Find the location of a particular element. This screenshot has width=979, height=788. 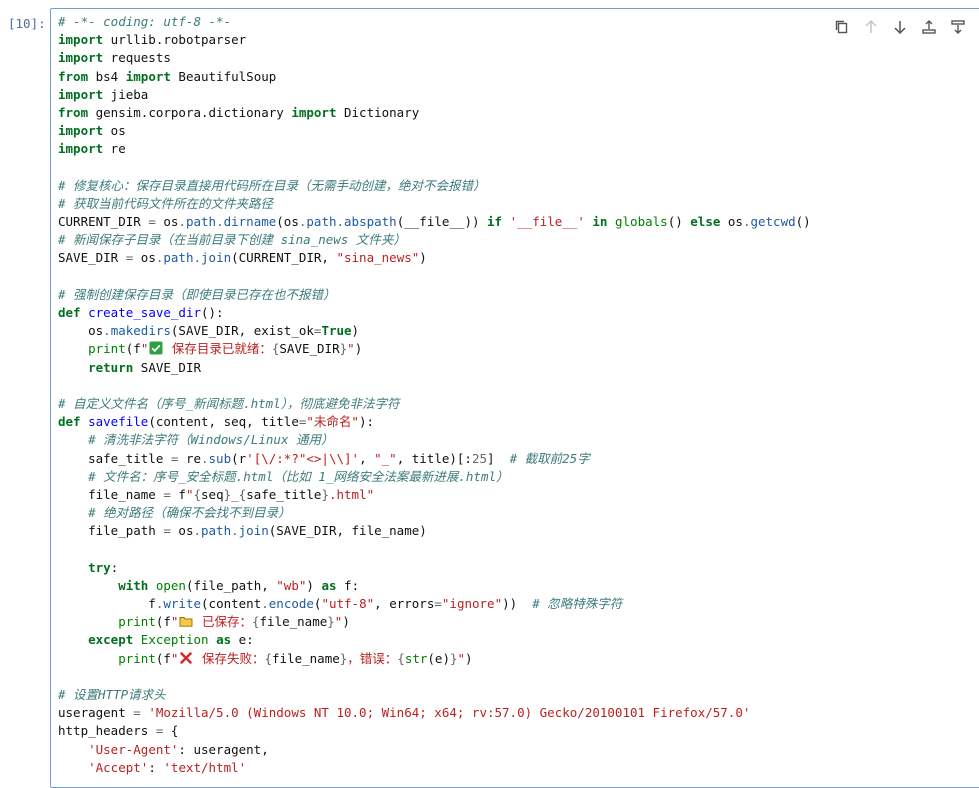

folder-icon is located at coordinates (186, 622).